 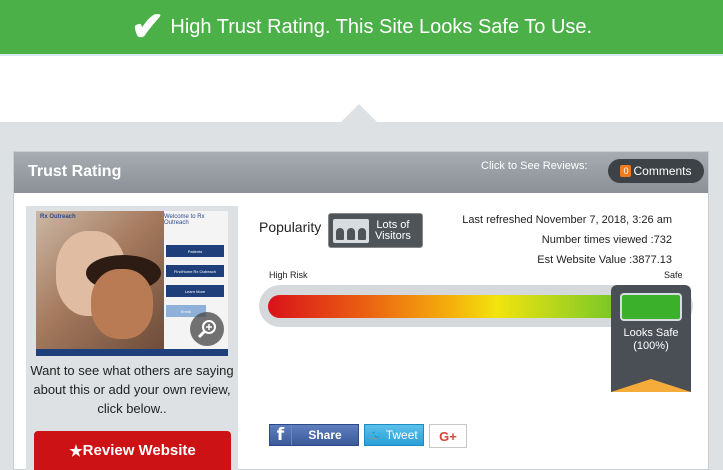 What do you see at coordinates (673, 275) in the screenshot?
I see `safe-label: Safe` at bounding box center [673, 275].